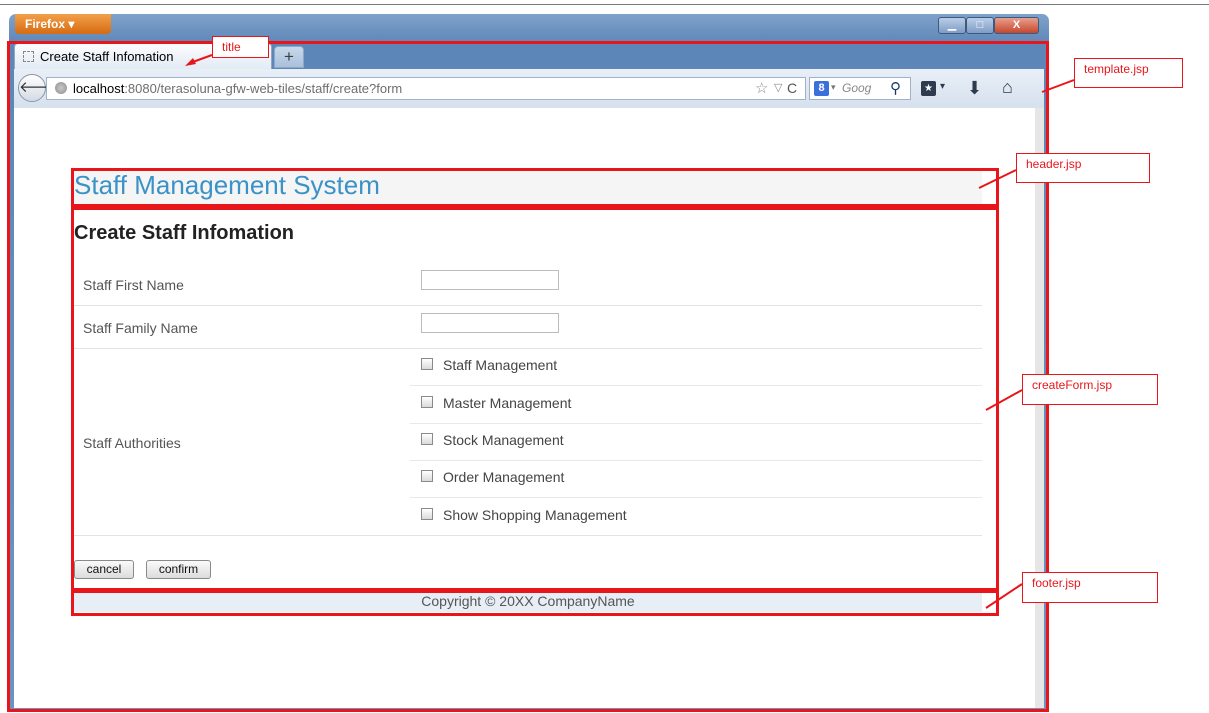  What do you see at coordinates (190, 62) in the screenshot?
I see `title-arrowhead` at bounding box center [190, 62].